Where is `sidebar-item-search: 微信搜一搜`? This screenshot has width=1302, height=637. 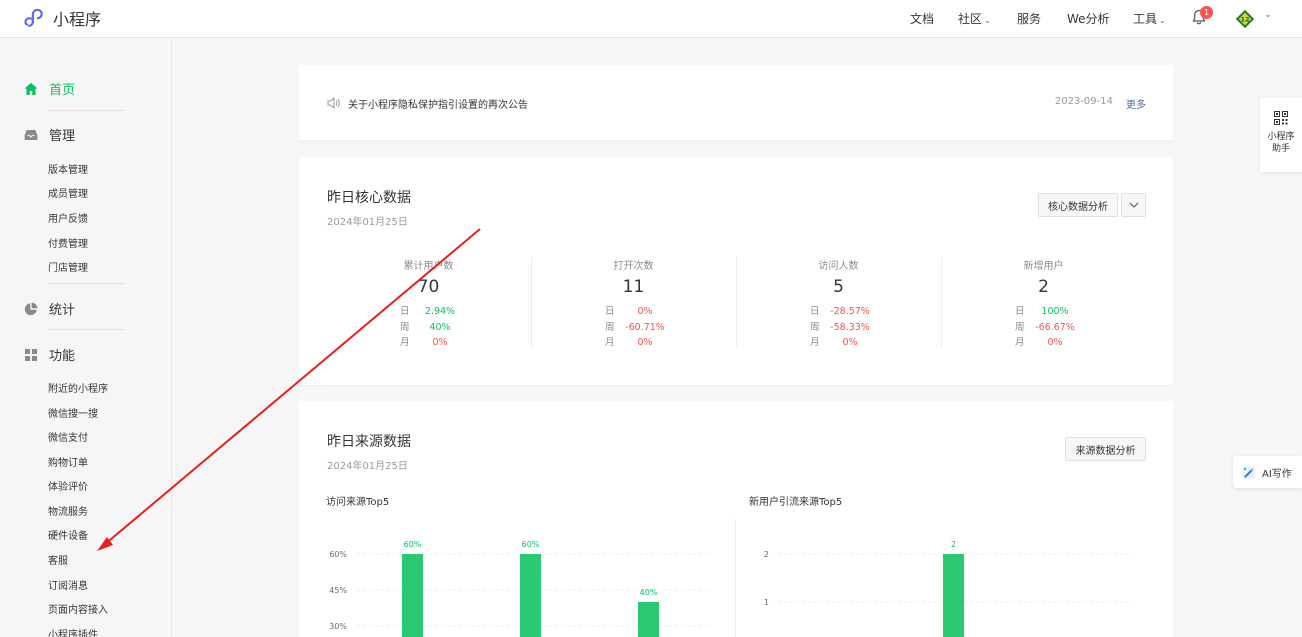
sidebar-item-search: 微信搜一搜 is located at coordinates (73, 412).